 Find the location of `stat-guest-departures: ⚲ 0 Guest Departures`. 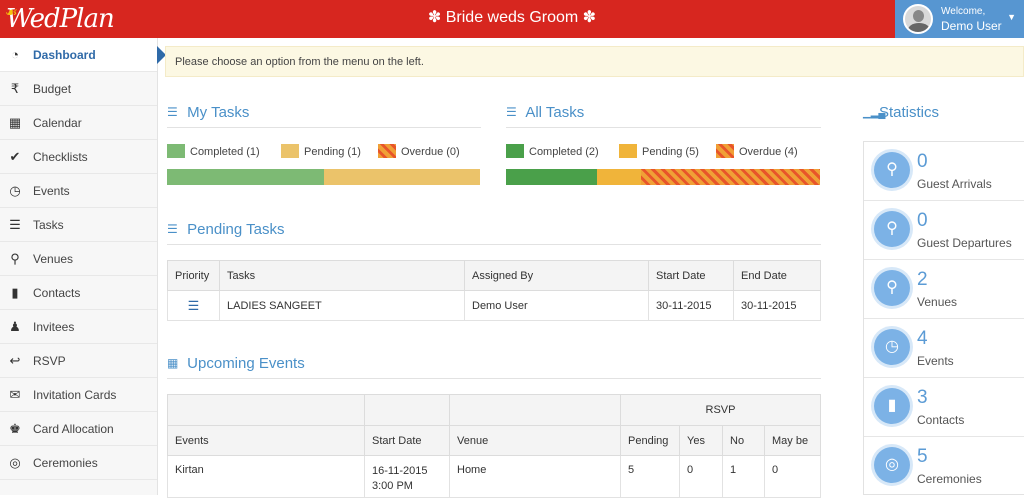

stat-guest-departures: ⚲ 0 Guest Departures is located at coordinates (944, 230).